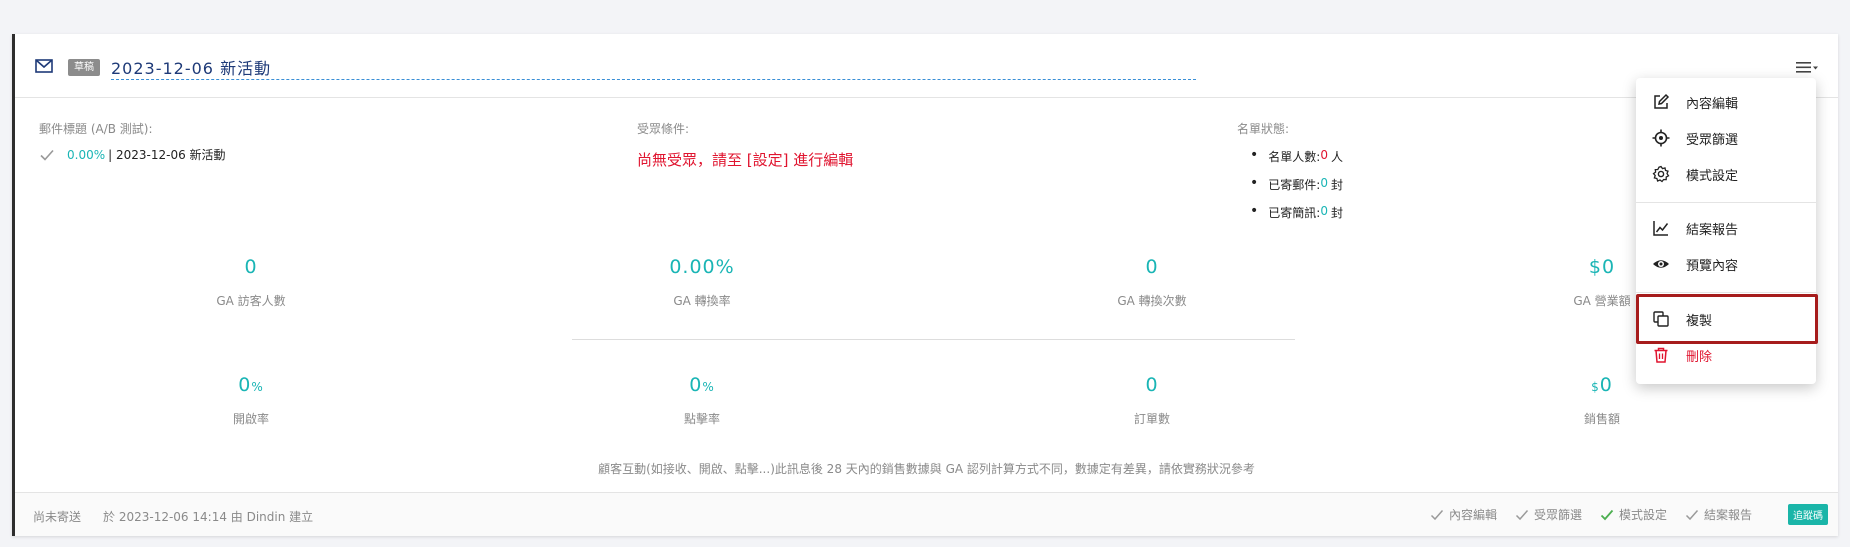 The height and width of the screenshot is (547, 1850). What do you see at coordinates (1712, 266) in the screenshot?
I see `menu-item-label: 預覽內容` at bounding box center [1712, 266].